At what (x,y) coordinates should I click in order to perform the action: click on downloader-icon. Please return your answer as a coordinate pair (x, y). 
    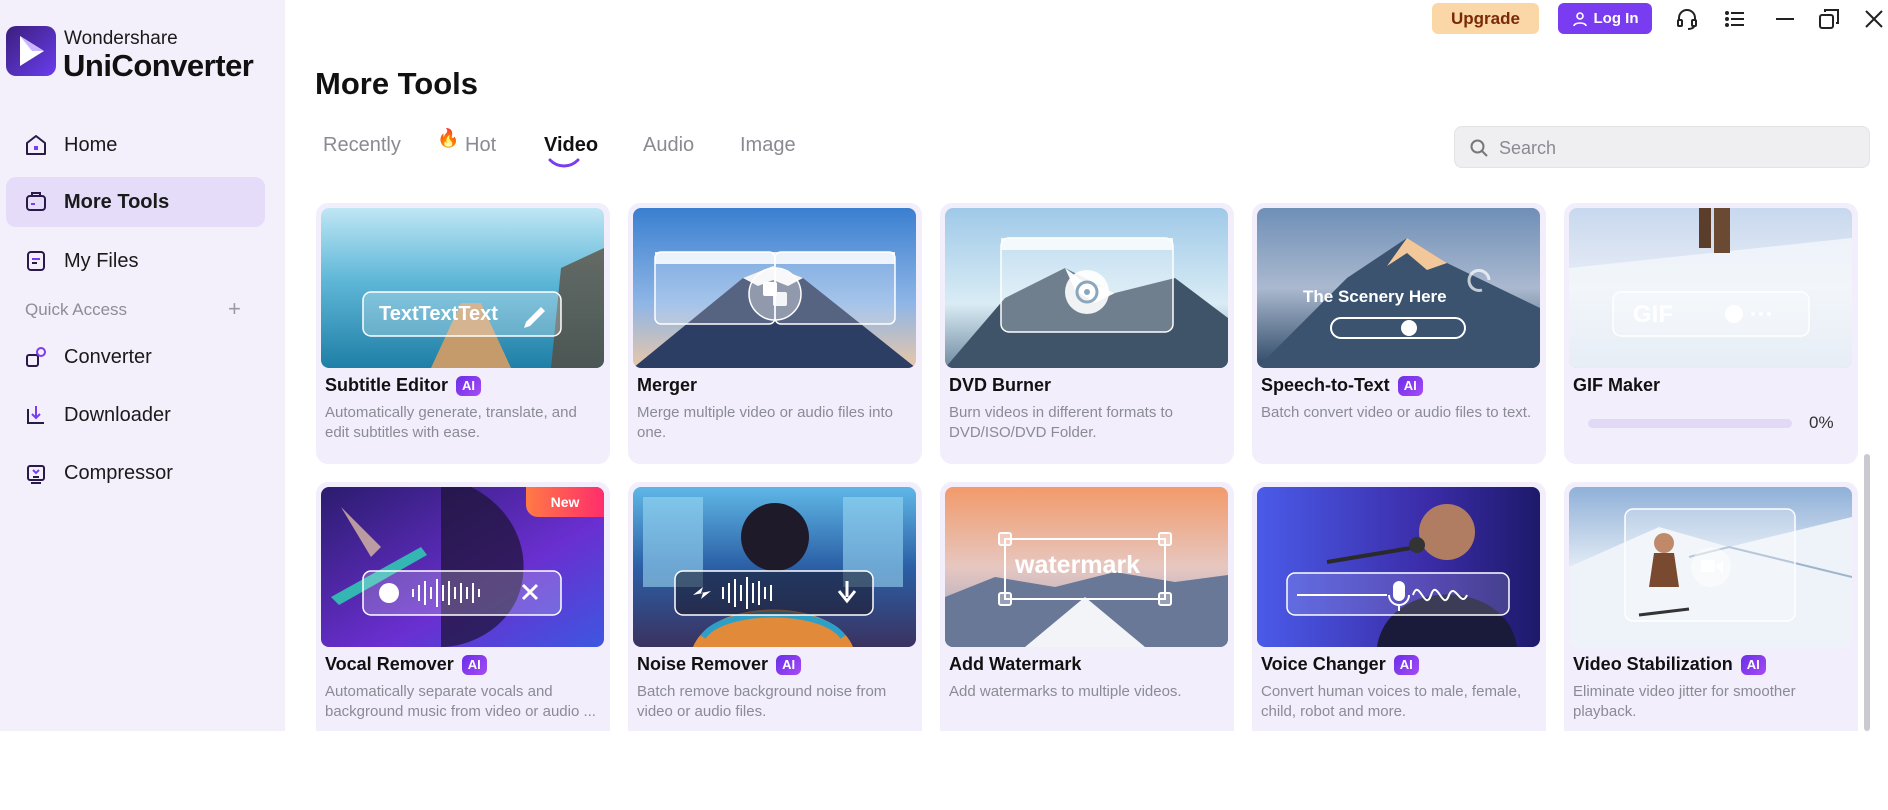
    Looking at the image, I should click on (36, 415).